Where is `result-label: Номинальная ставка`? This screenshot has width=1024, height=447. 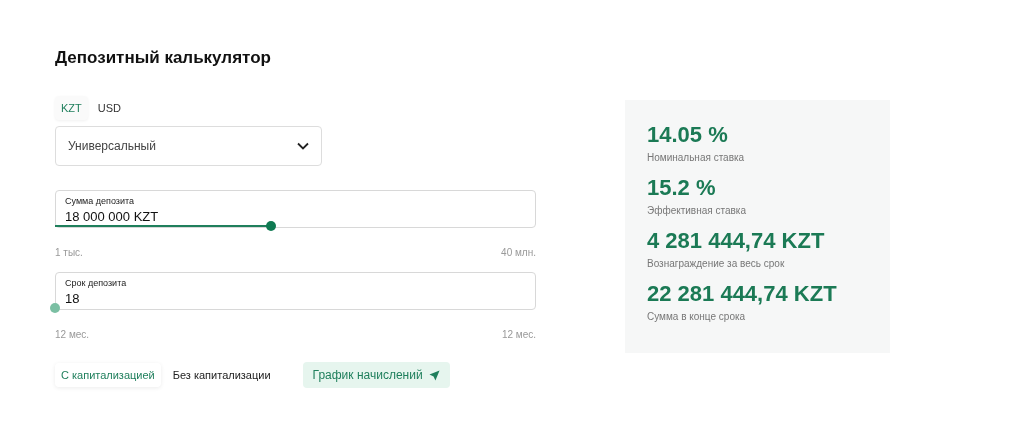
result-label: Номинальная ставка is located at coordinates (696, 157).